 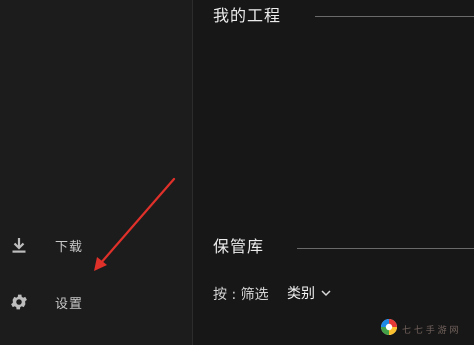 What do you see at coordinates (241, 295) in the screenshot?
I see `filter-label: 按 : 筛选` at bounding box center [241, 295].